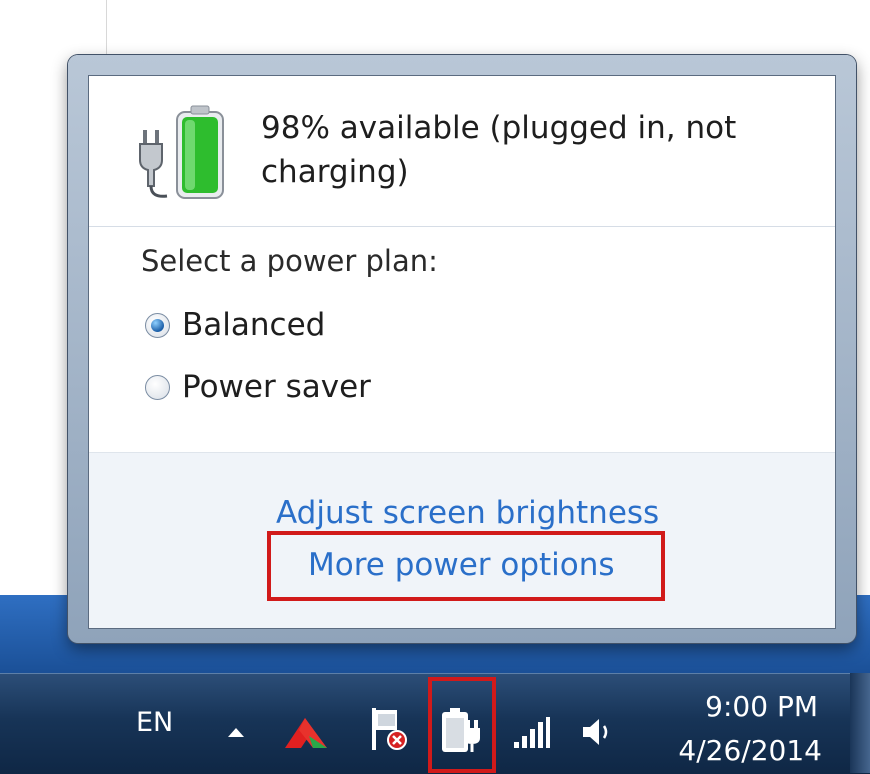  I want to click on more-options-highlight-box, so click(466, 566).